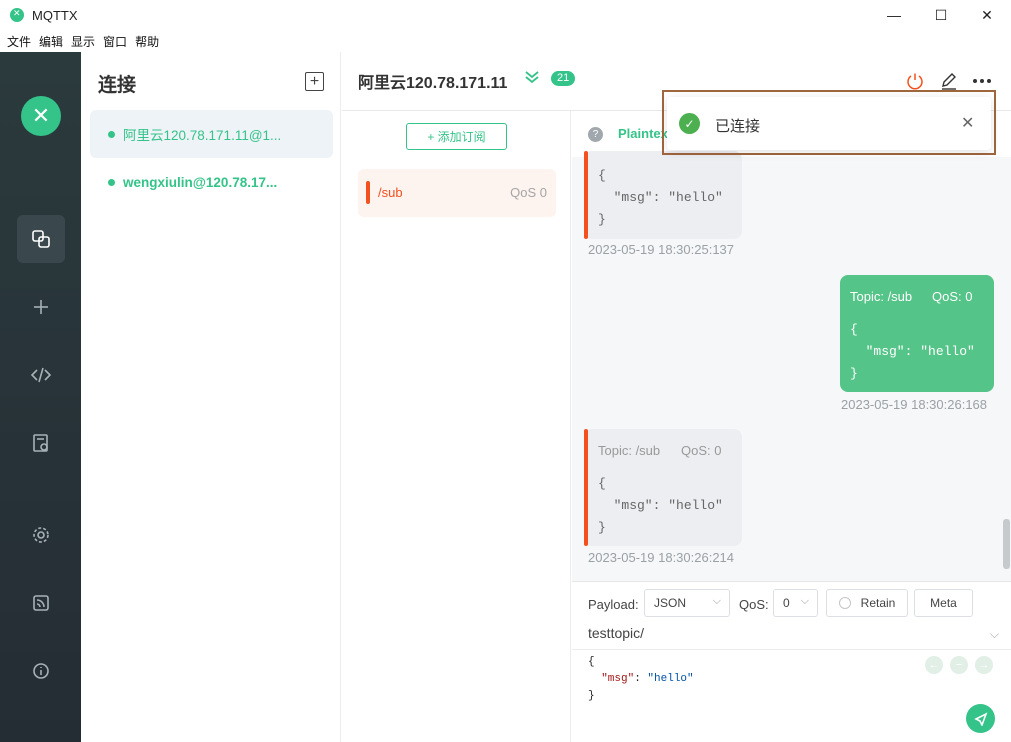 The height and width of the screenshot is (742, 1011). What do you see at coordinates (41, 116) in the screenshot?
I see `mqttx-logo-icon: ✕` at bounding box center [41, 116].